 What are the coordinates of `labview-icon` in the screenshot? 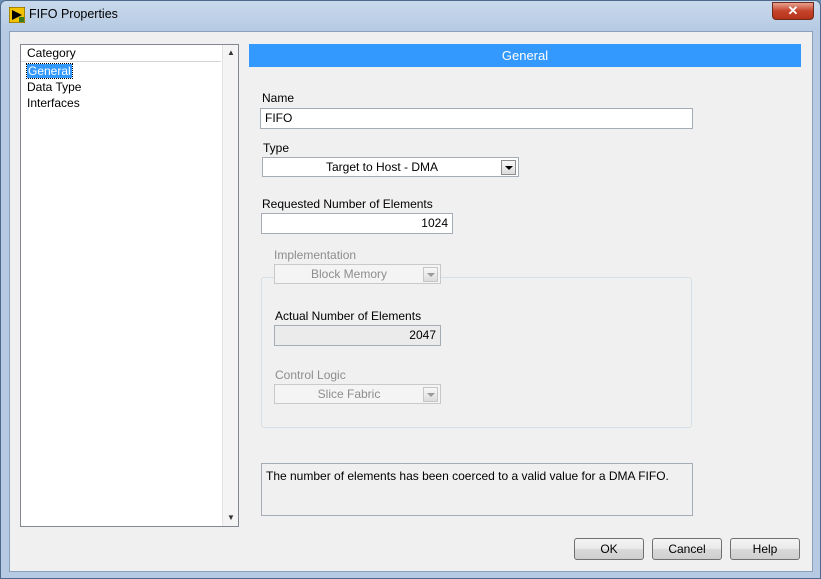 It's located at (17, 15).